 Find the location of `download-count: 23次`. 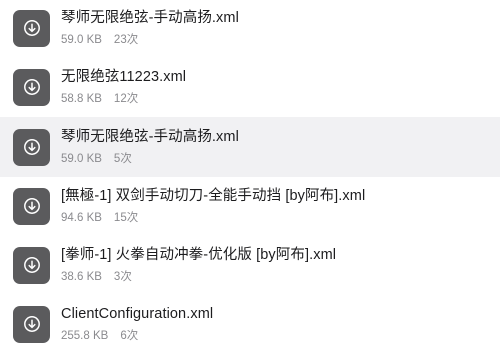

download-count: 23次 is located at coordinates (126, 40).